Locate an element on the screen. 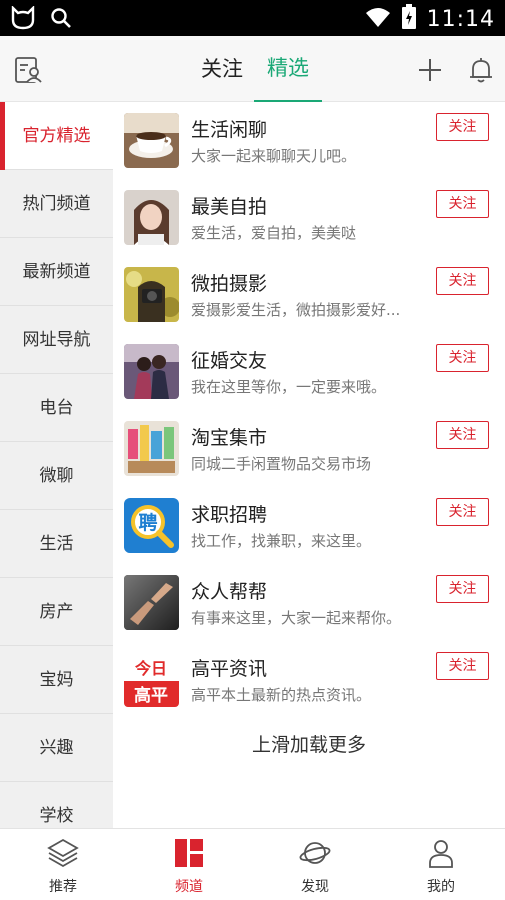  top-header: 关注 精选 is located at coordinates (252, 69).